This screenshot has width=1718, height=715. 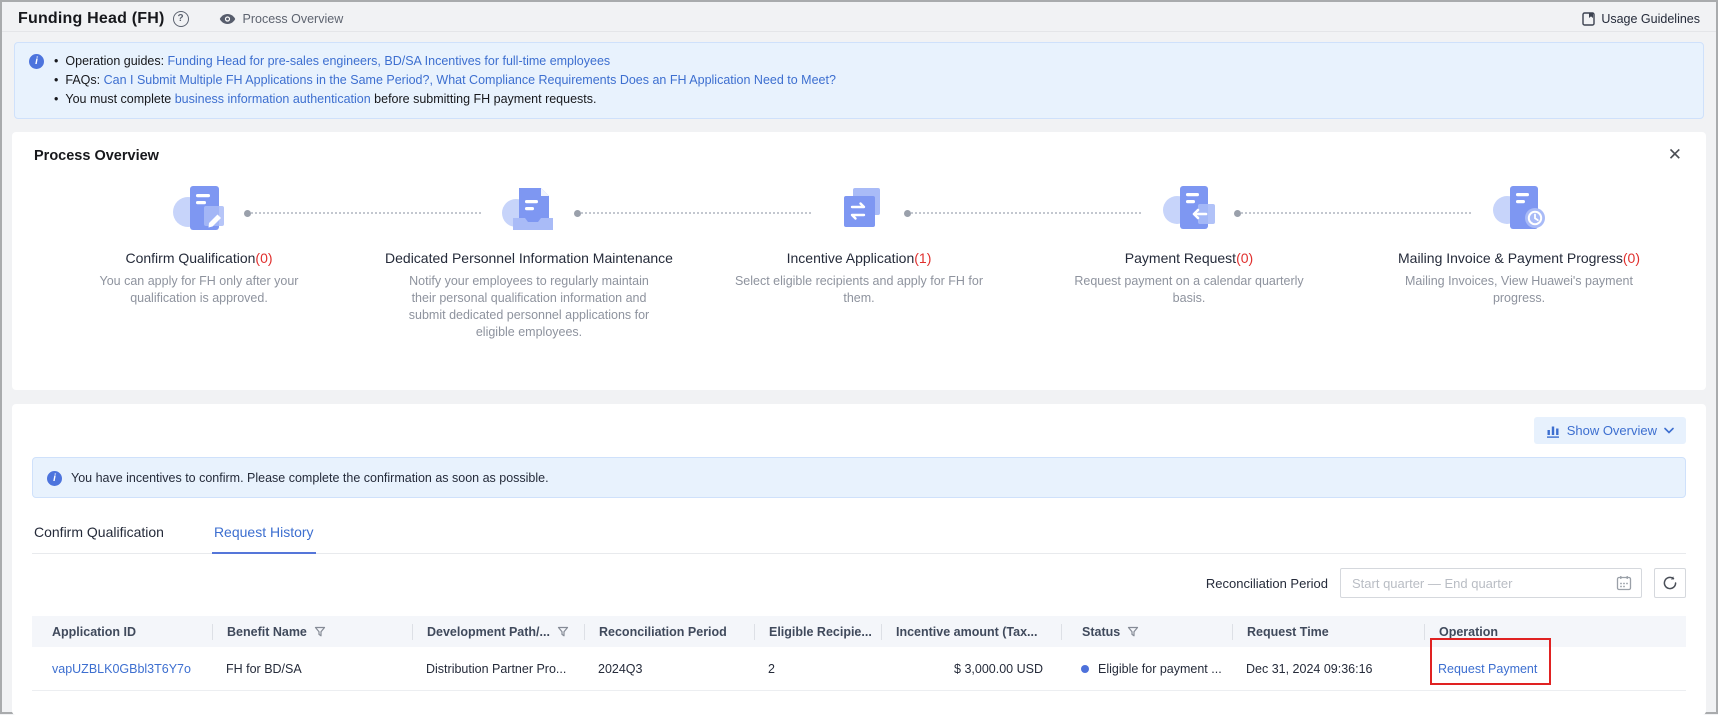 I want to click on header-request-time: Request Time, so click(x=1328, y=631).